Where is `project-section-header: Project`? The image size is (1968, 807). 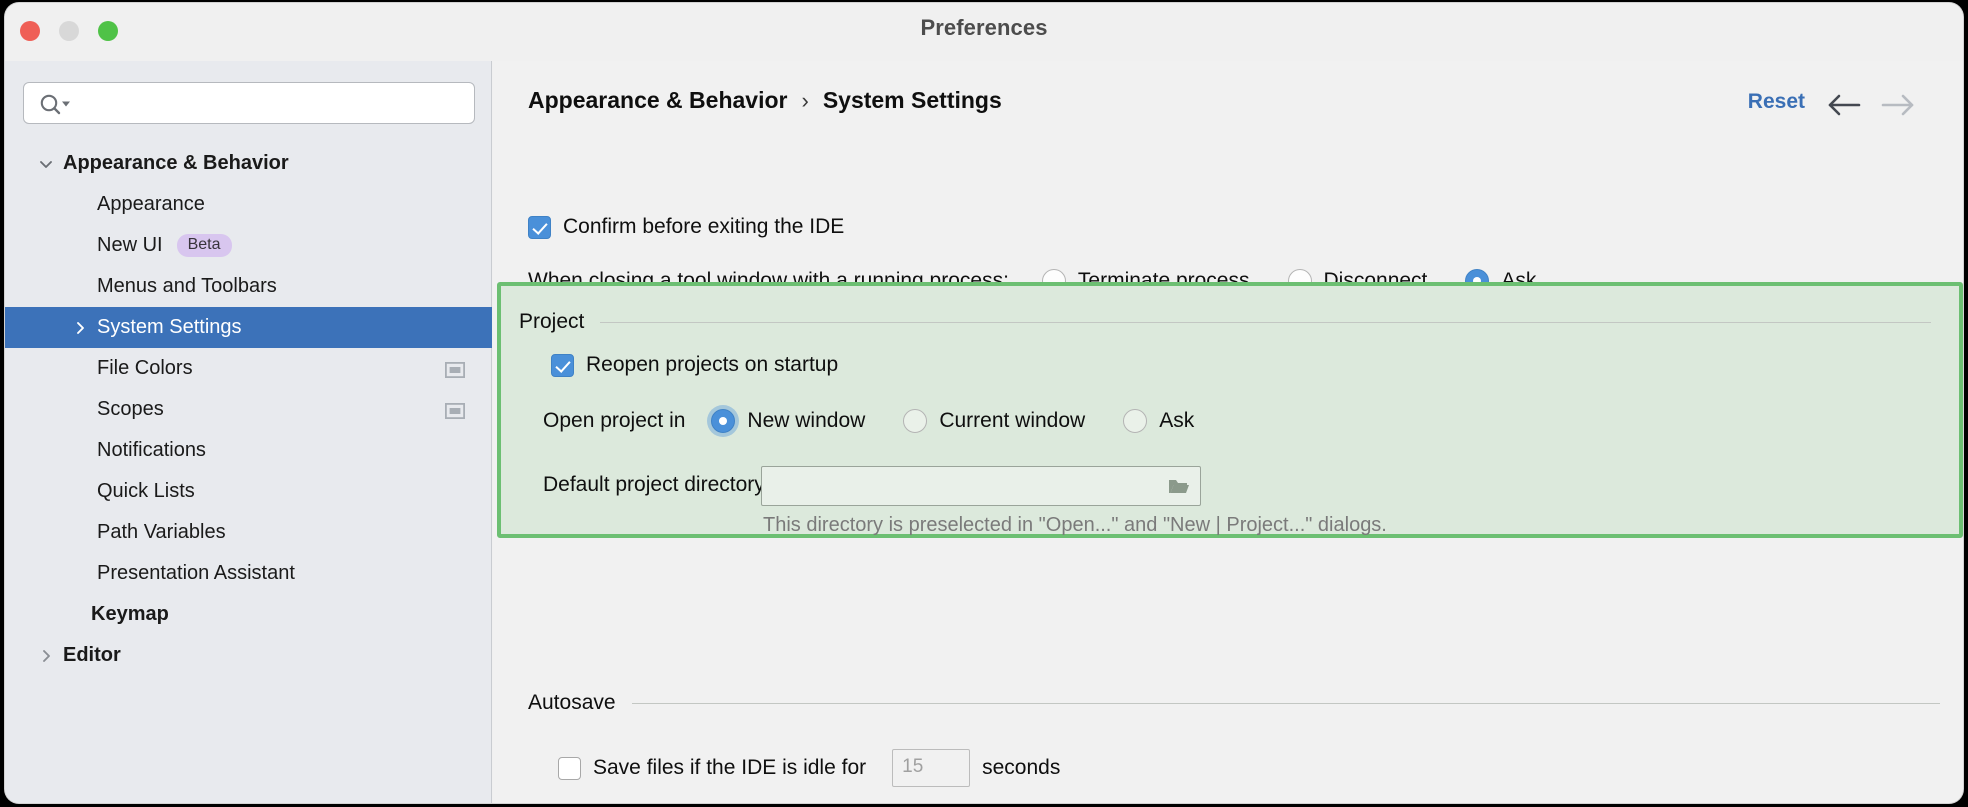
project-section-header: Project is located at coordinates (1225, 322).